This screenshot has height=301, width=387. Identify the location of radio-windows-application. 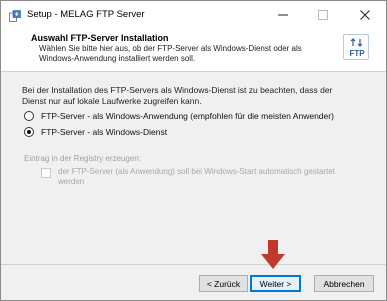
(29, 116).